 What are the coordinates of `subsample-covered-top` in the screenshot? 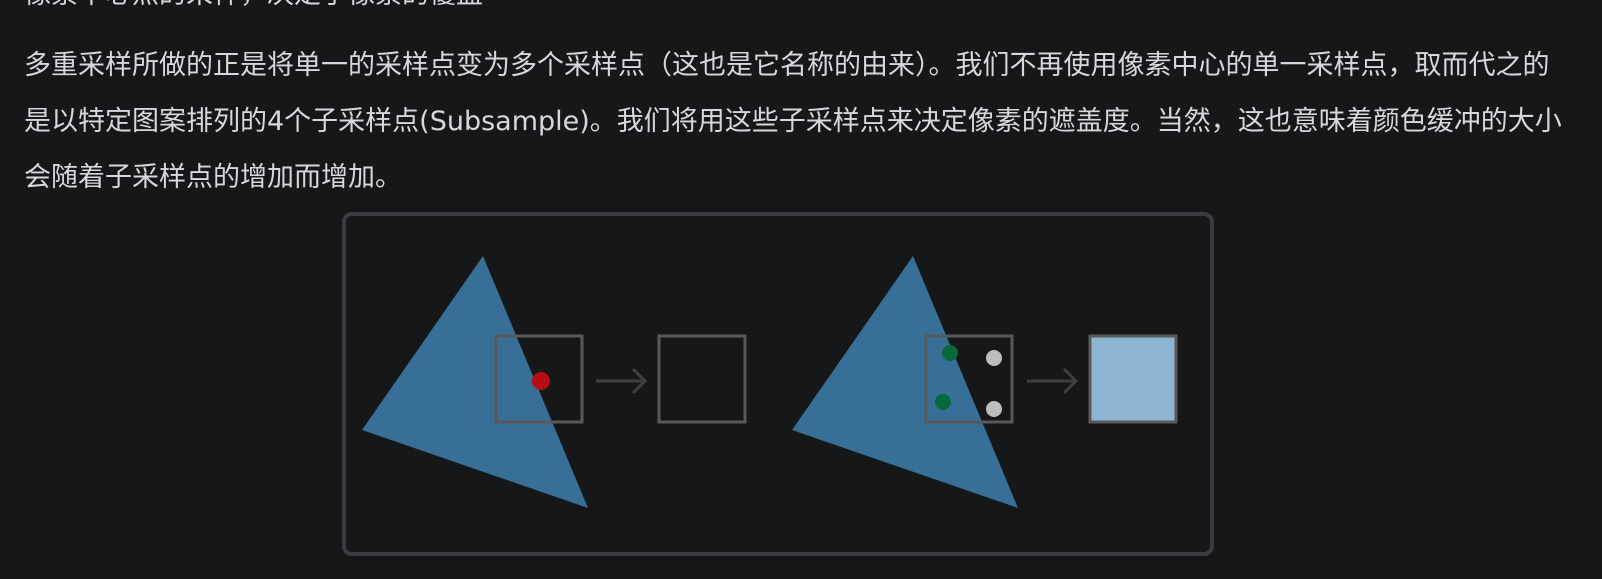 It's located at (950, 353).